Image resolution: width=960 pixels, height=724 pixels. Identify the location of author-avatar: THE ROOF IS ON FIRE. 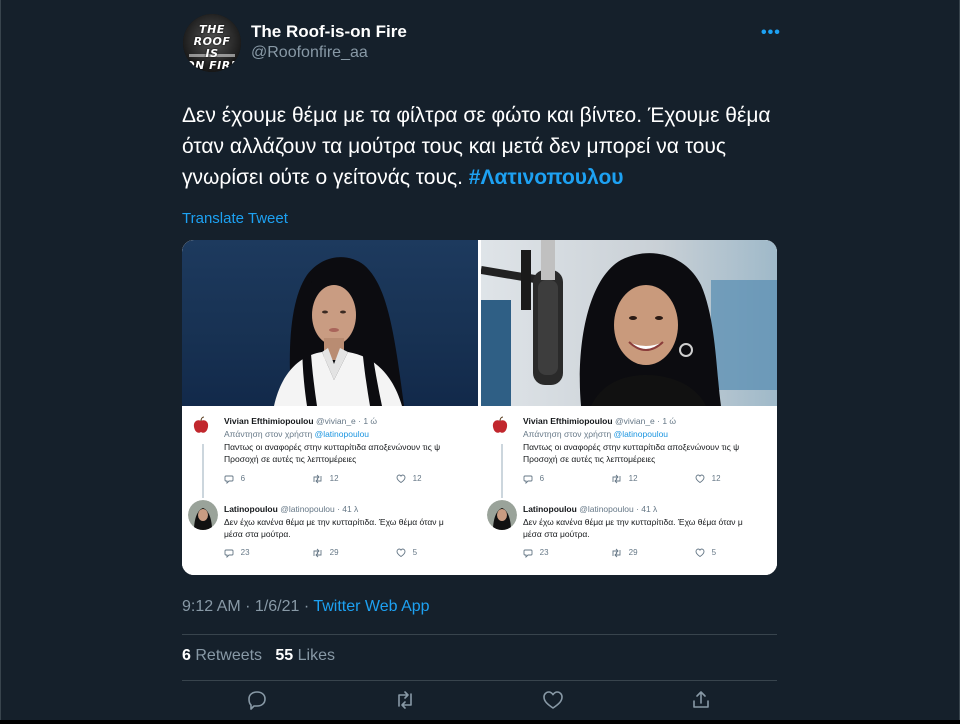
(212, 43).